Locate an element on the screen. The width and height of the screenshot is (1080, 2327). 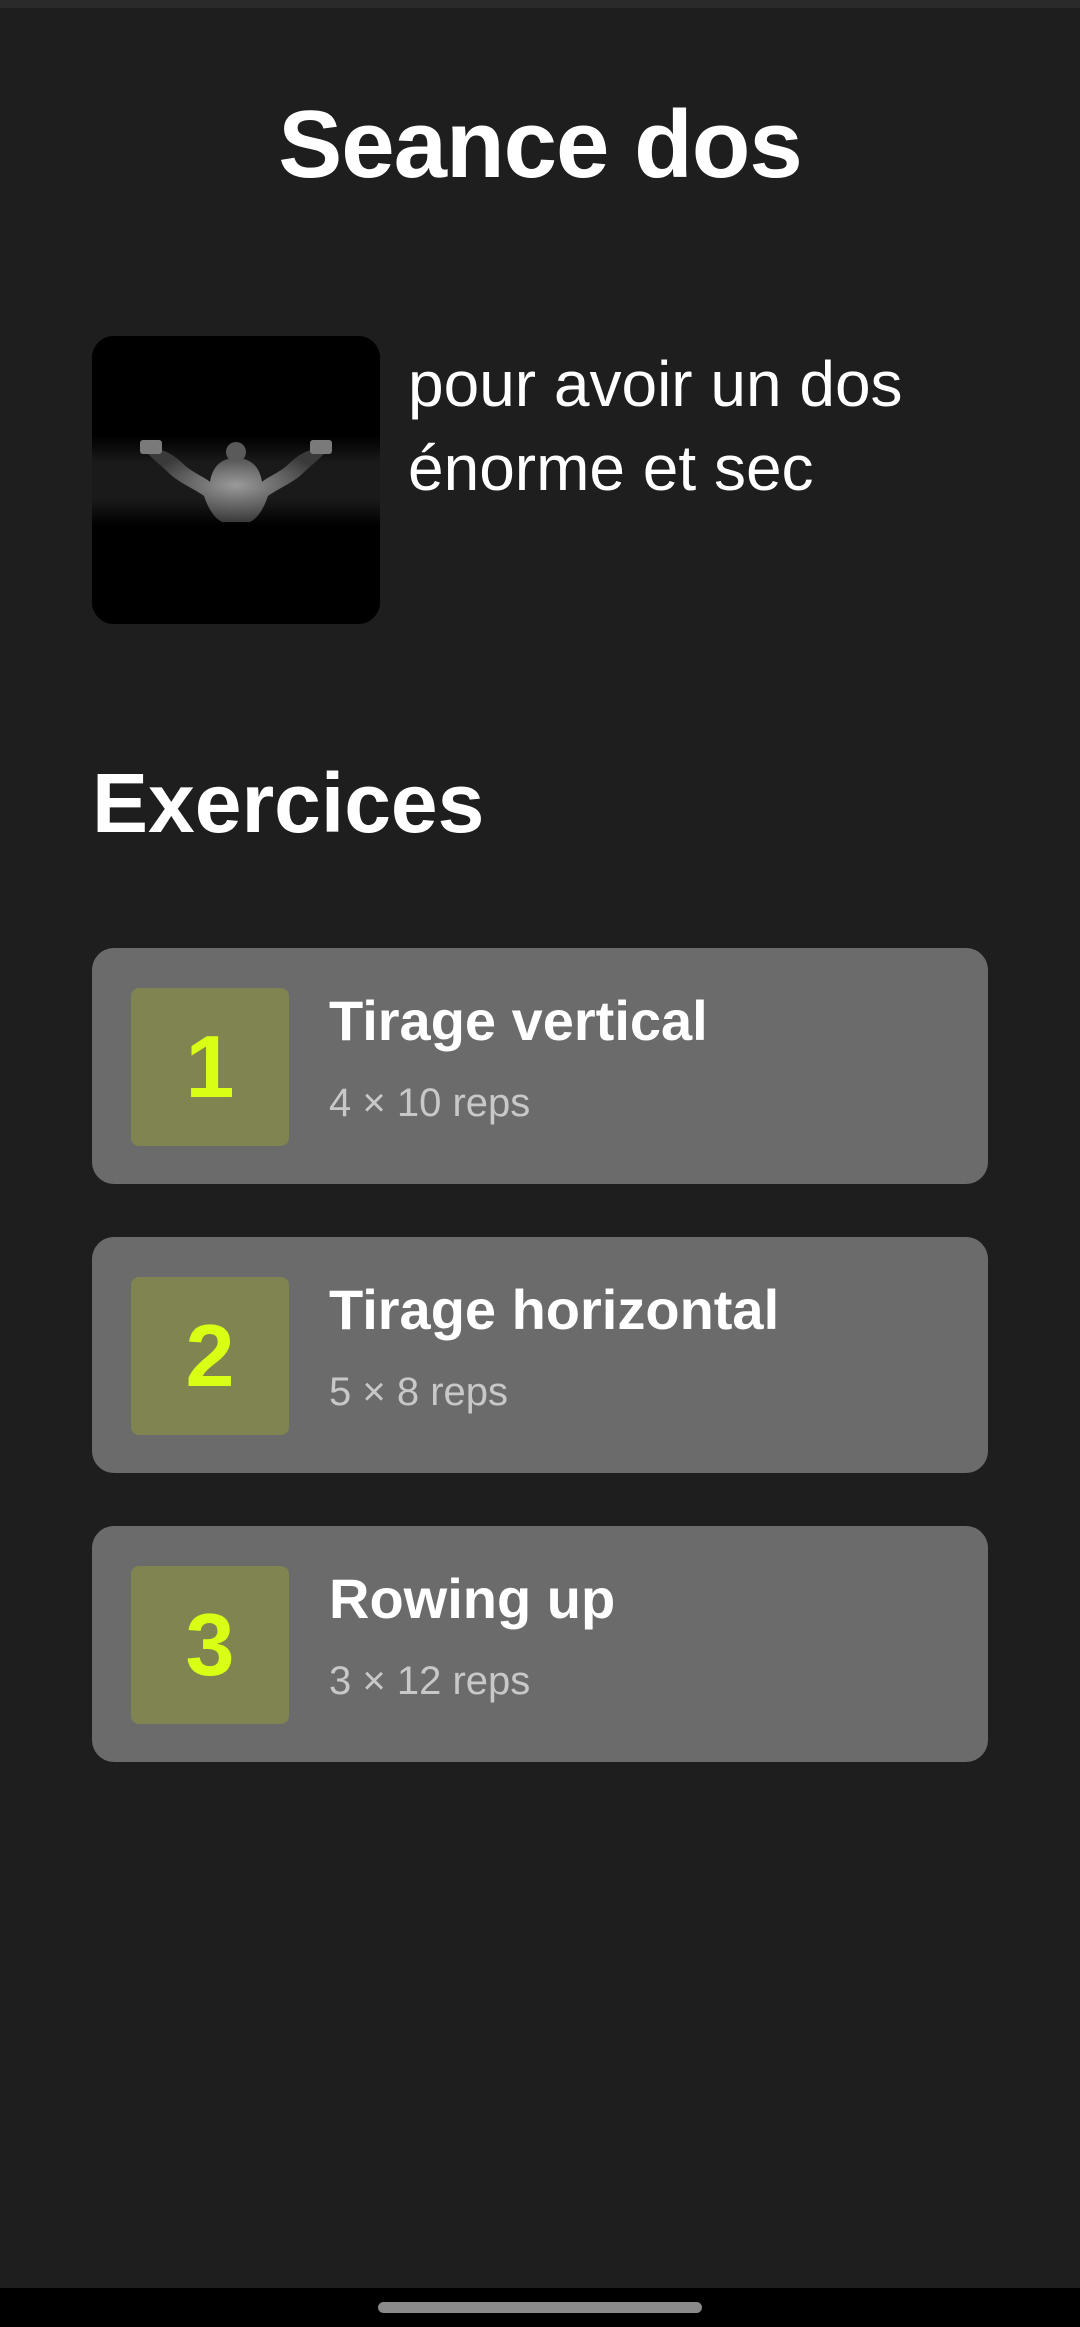
back-workout-photo-icon is located at coordinates (236, 480).